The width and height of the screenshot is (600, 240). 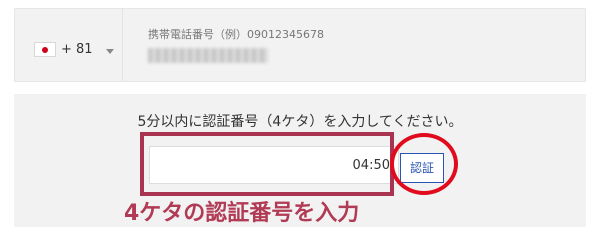 What do you see at coordinates (300, 122) in the screenshot?
I see `verification-instruction: 5分以内に認証番号（4ケタ）を入力してください。` at bounding box center [300, 122].